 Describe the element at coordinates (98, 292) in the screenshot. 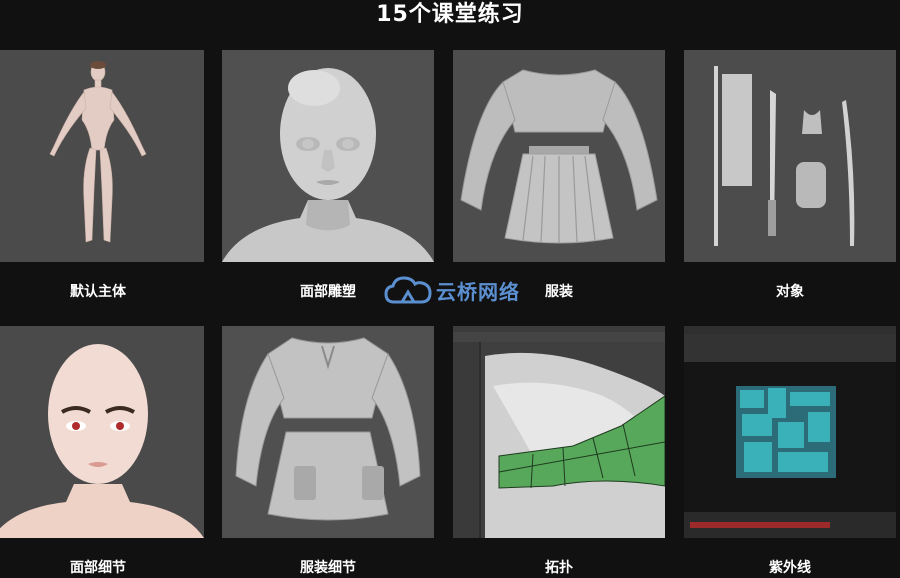

I see `card-label-base-body: 默认主体` at that location.